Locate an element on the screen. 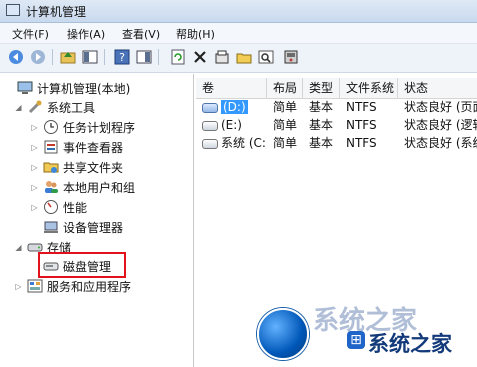  users-icon is located at coordinates (51, 187).